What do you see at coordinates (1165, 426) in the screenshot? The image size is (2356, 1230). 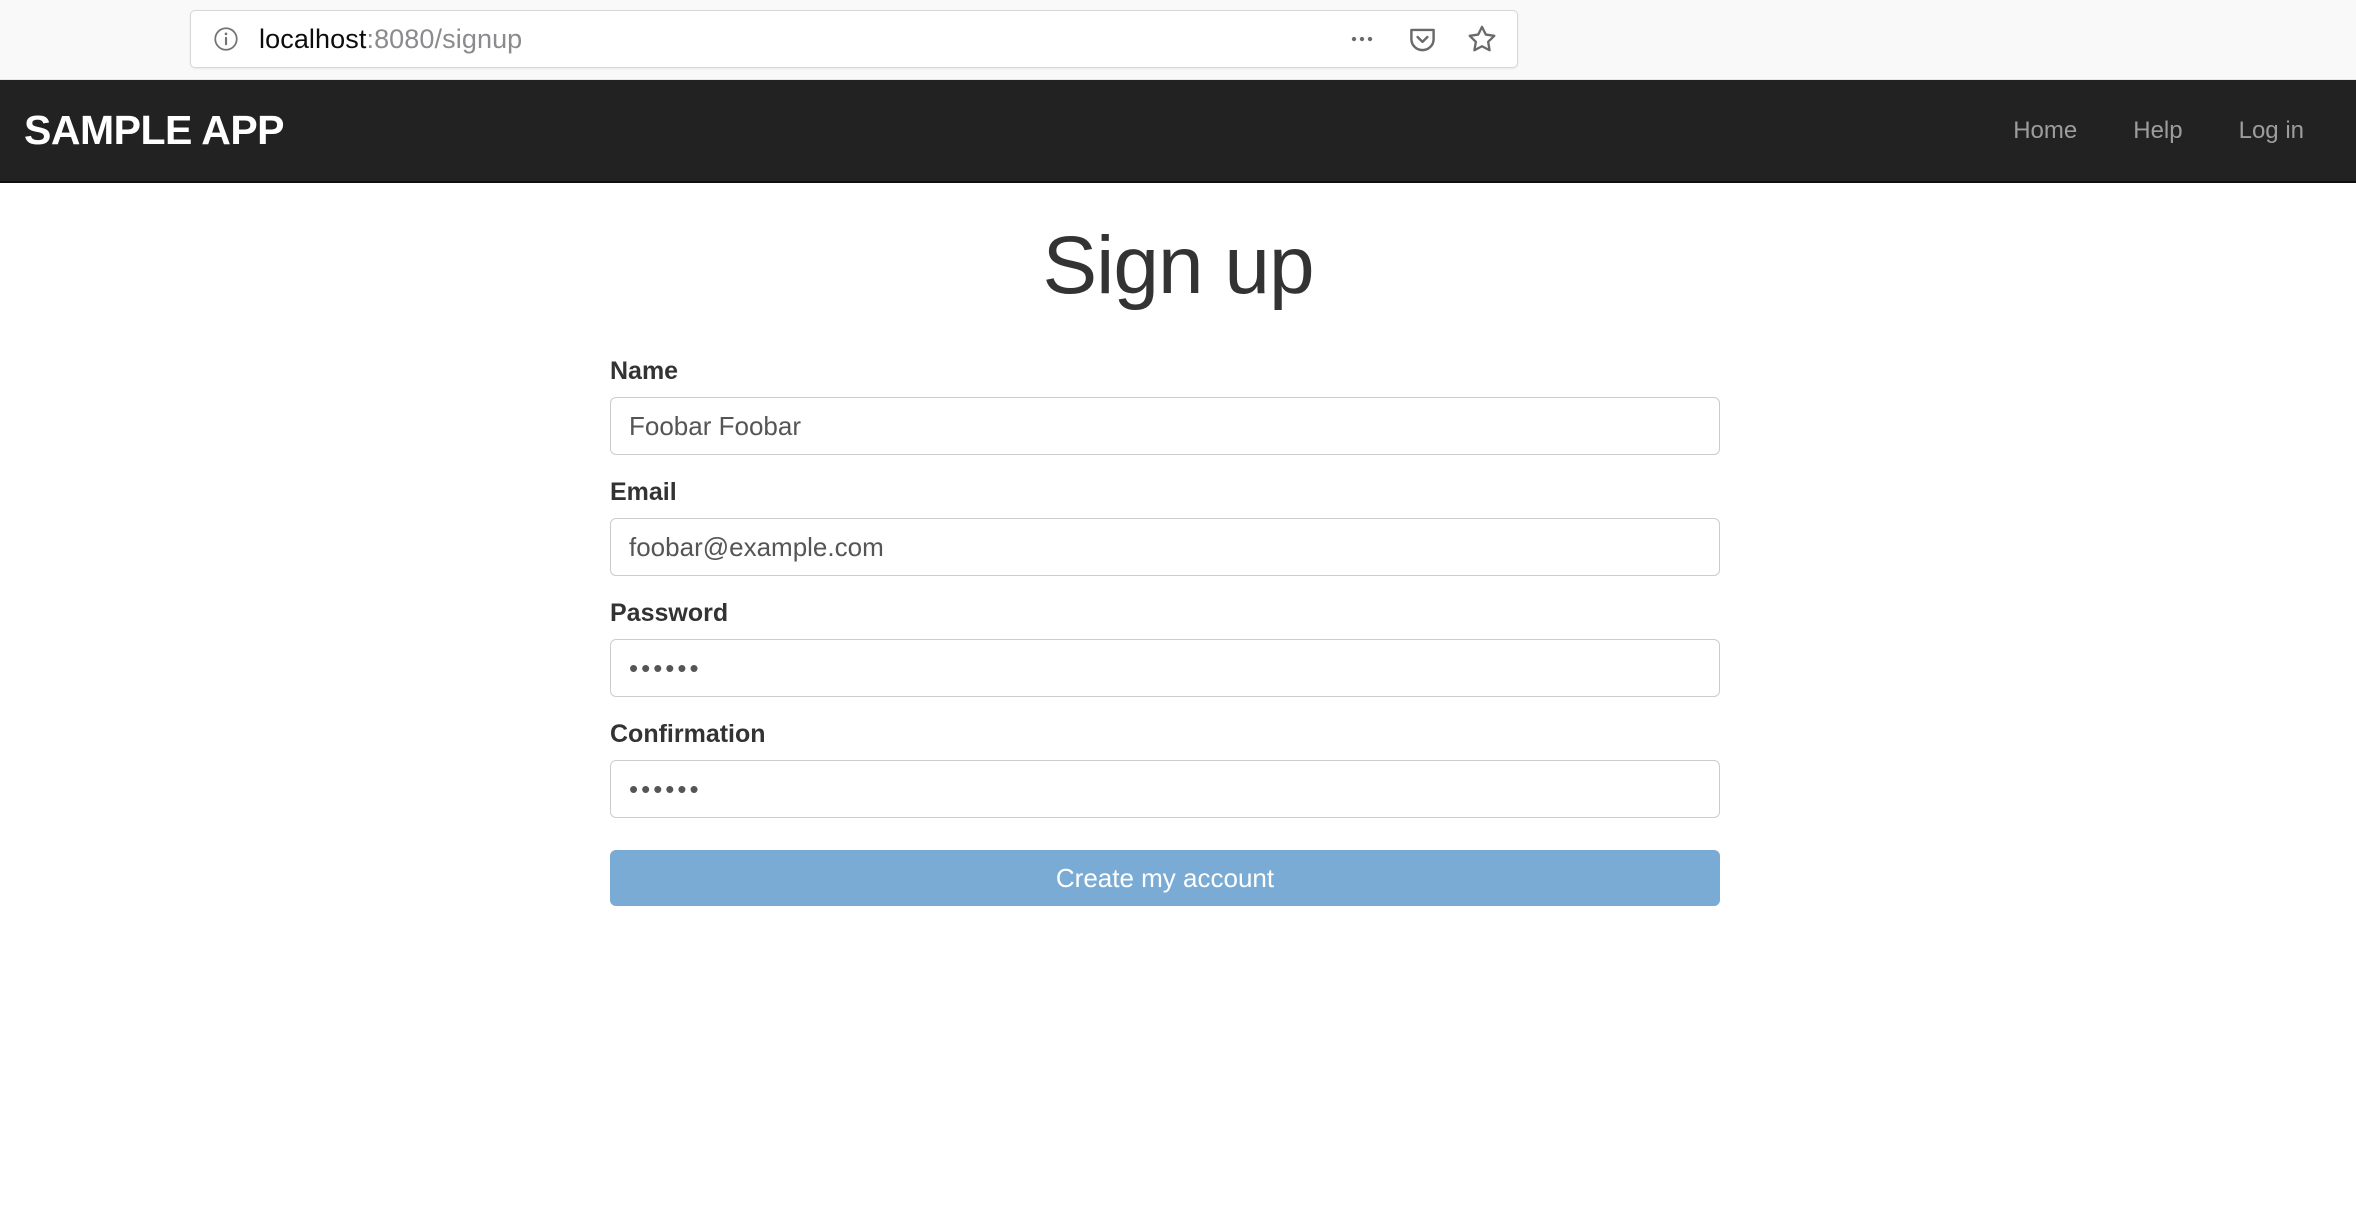 I see `name-input` at bounding box center [1165, 426].